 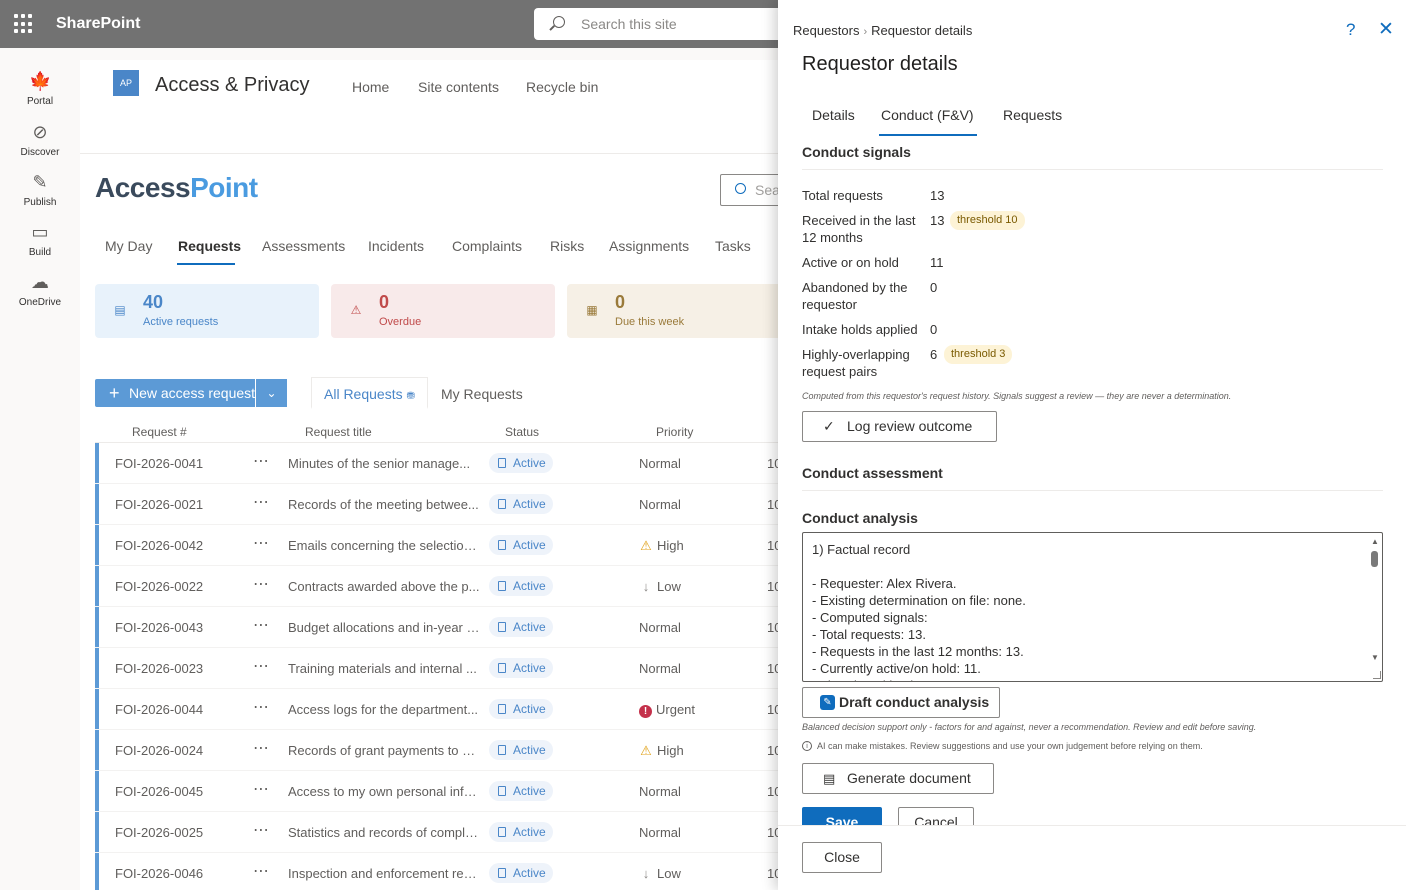 I want to click on resize-handle, so click(x=1377, y=675).